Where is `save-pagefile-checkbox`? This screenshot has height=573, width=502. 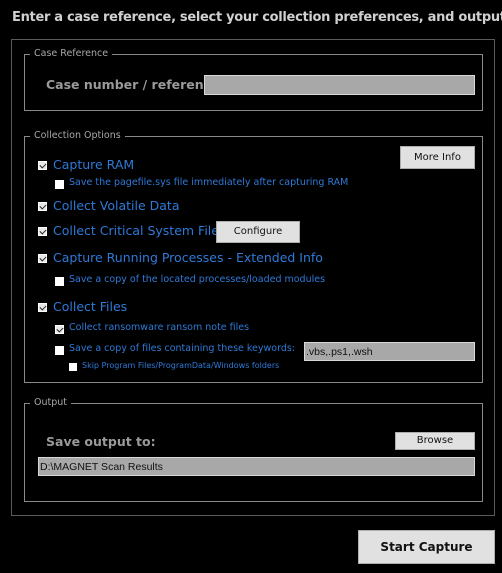
save-pagefile-checkbox is located at coordinates (59, 184).